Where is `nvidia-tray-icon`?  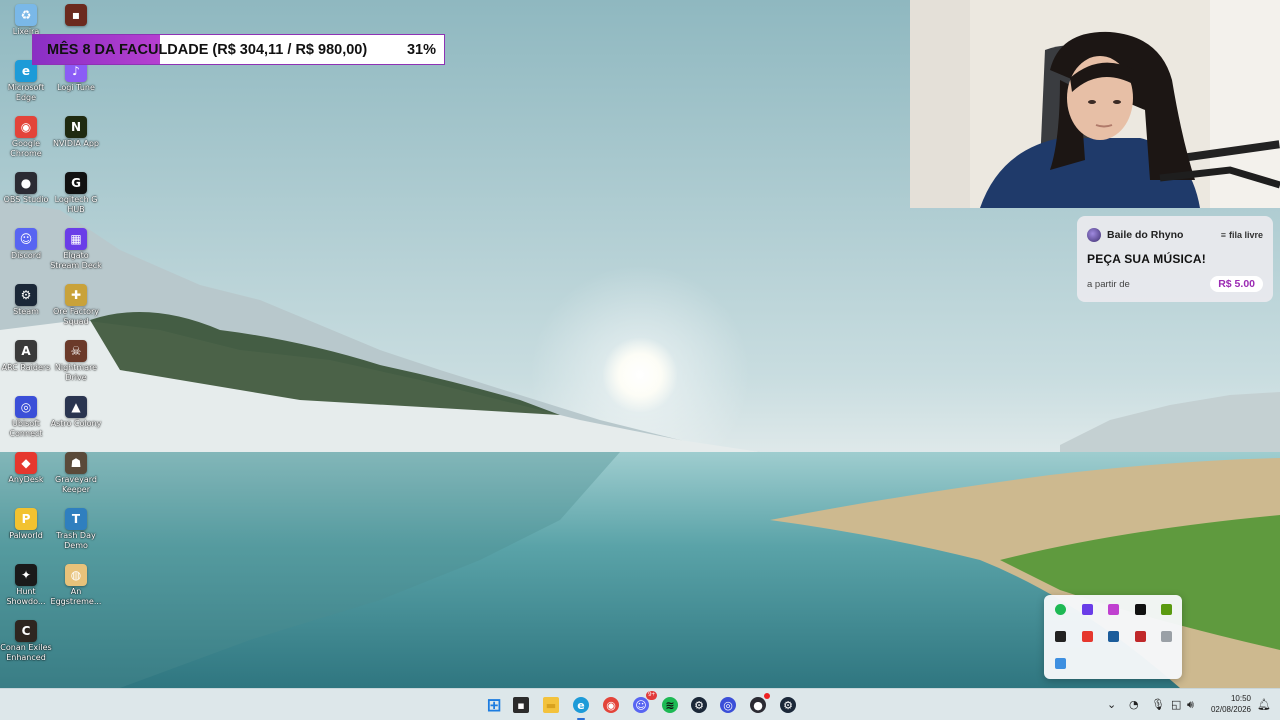
nvidia-tray-icon is located at coordinates (1166, 609).